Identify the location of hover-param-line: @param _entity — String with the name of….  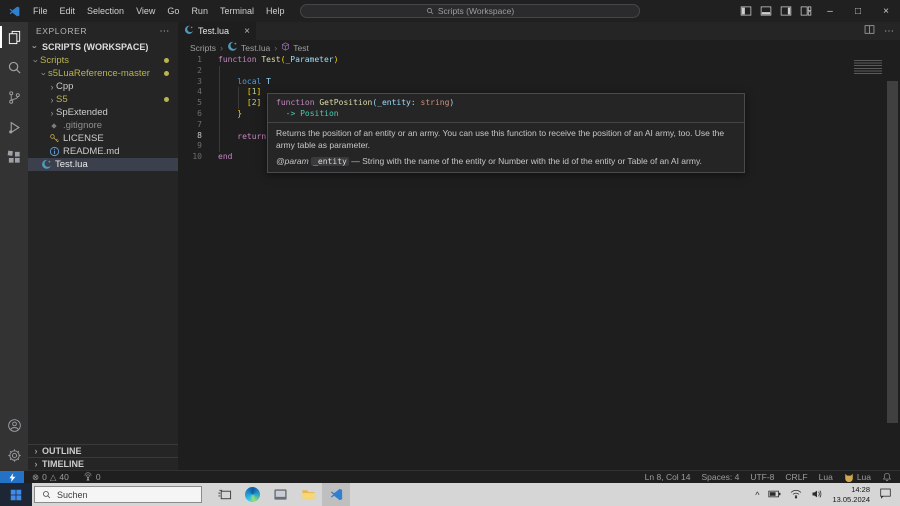
(506, 163).